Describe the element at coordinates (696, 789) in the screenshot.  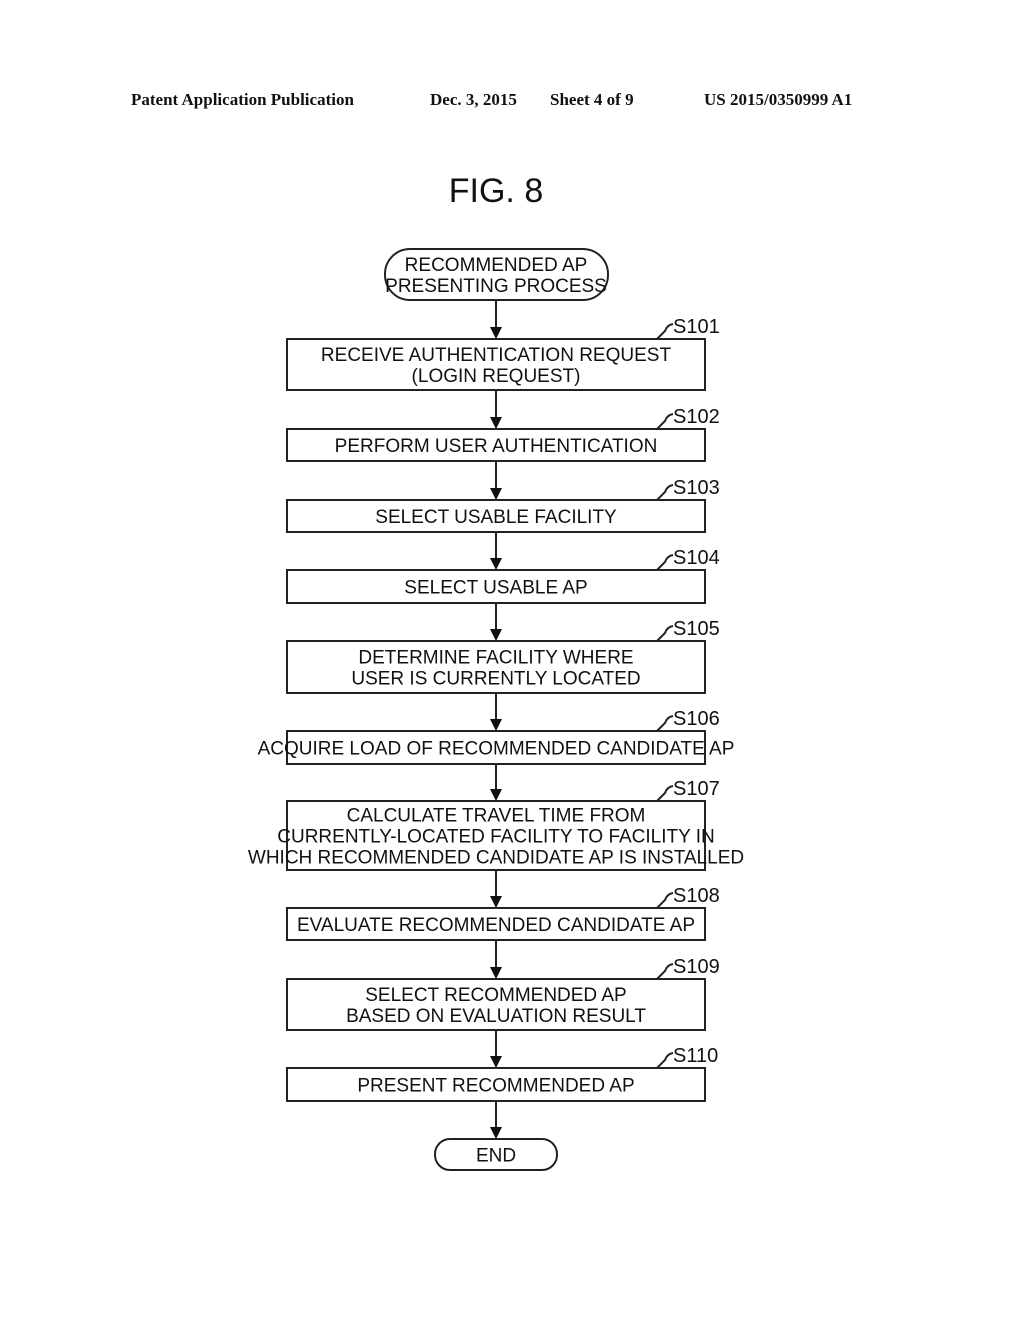
I see `step-label-s107: S107` at that location.